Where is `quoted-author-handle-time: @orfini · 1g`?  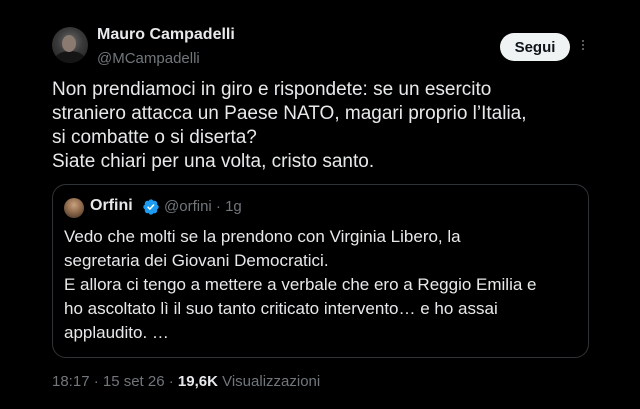 quoted-author-handle-time: @orfini · 1g is located at coordinates (203, 206).